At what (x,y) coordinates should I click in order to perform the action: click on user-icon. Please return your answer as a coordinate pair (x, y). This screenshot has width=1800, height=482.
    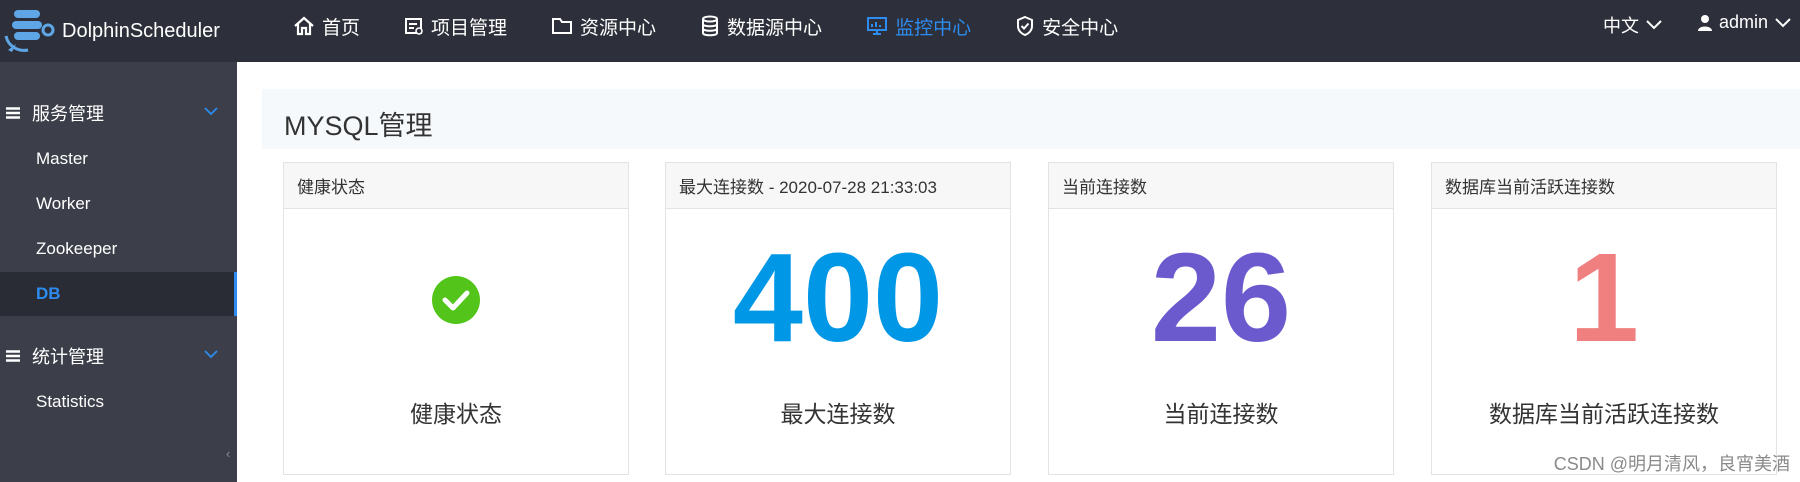
    Looking at the image, I should click on (1705, 22).